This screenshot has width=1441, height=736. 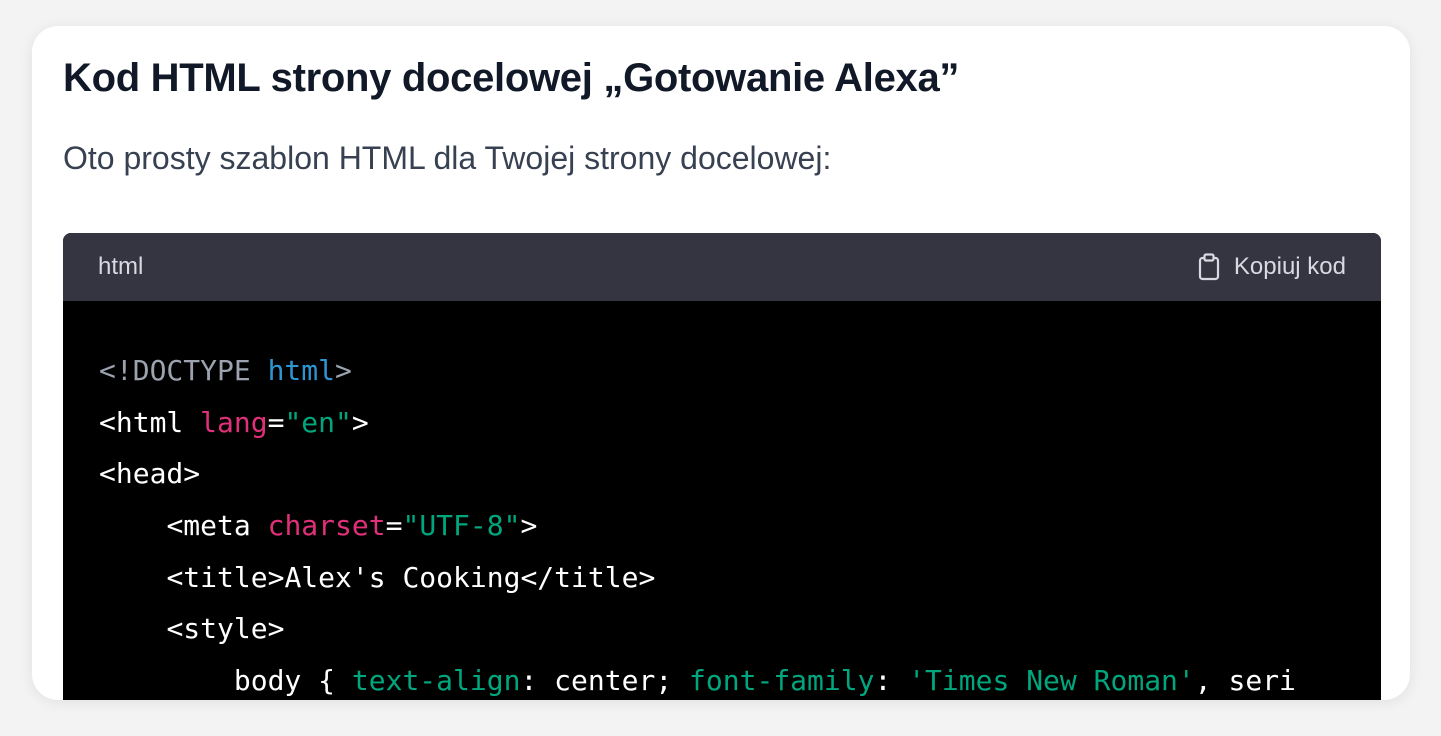 I want to click on code-line: <style>, so click(x=740, y=629).